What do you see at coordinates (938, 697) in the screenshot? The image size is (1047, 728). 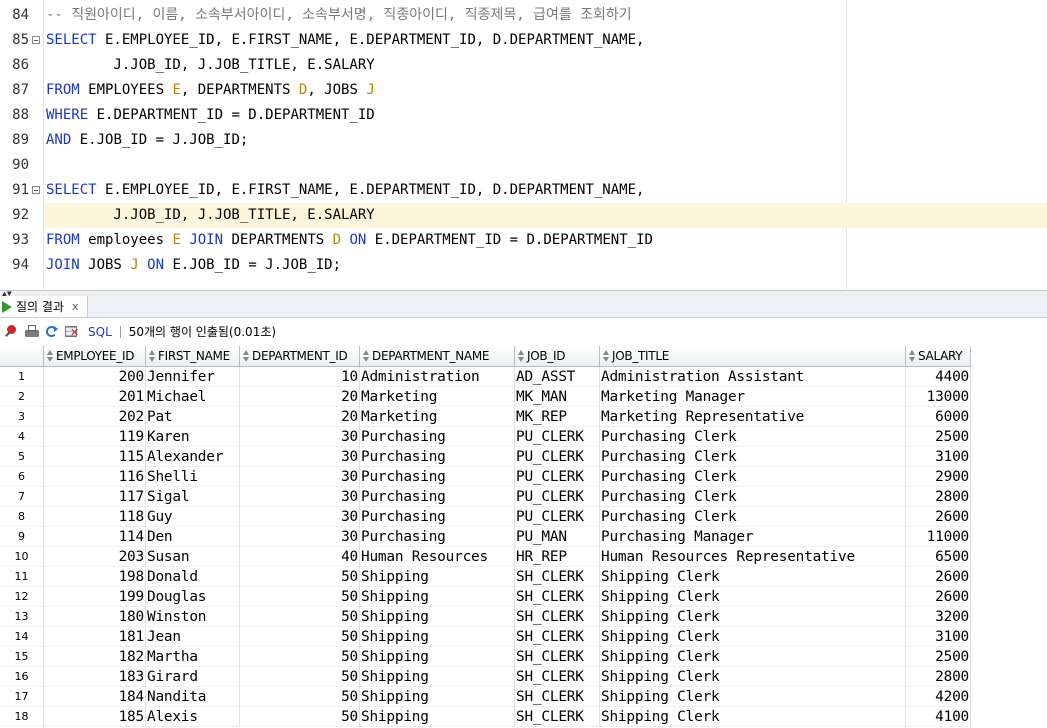 I see `cell-salary: 4200` at bounding box center [938, 697].